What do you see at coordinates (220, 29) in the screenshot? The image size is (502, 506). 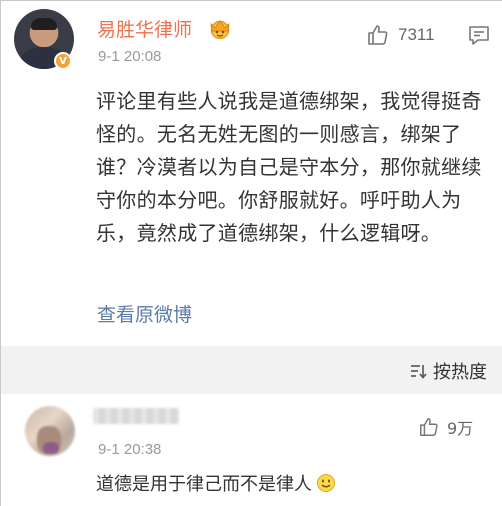 I see `crown-badge-icon` at bounding box center [220, 29].